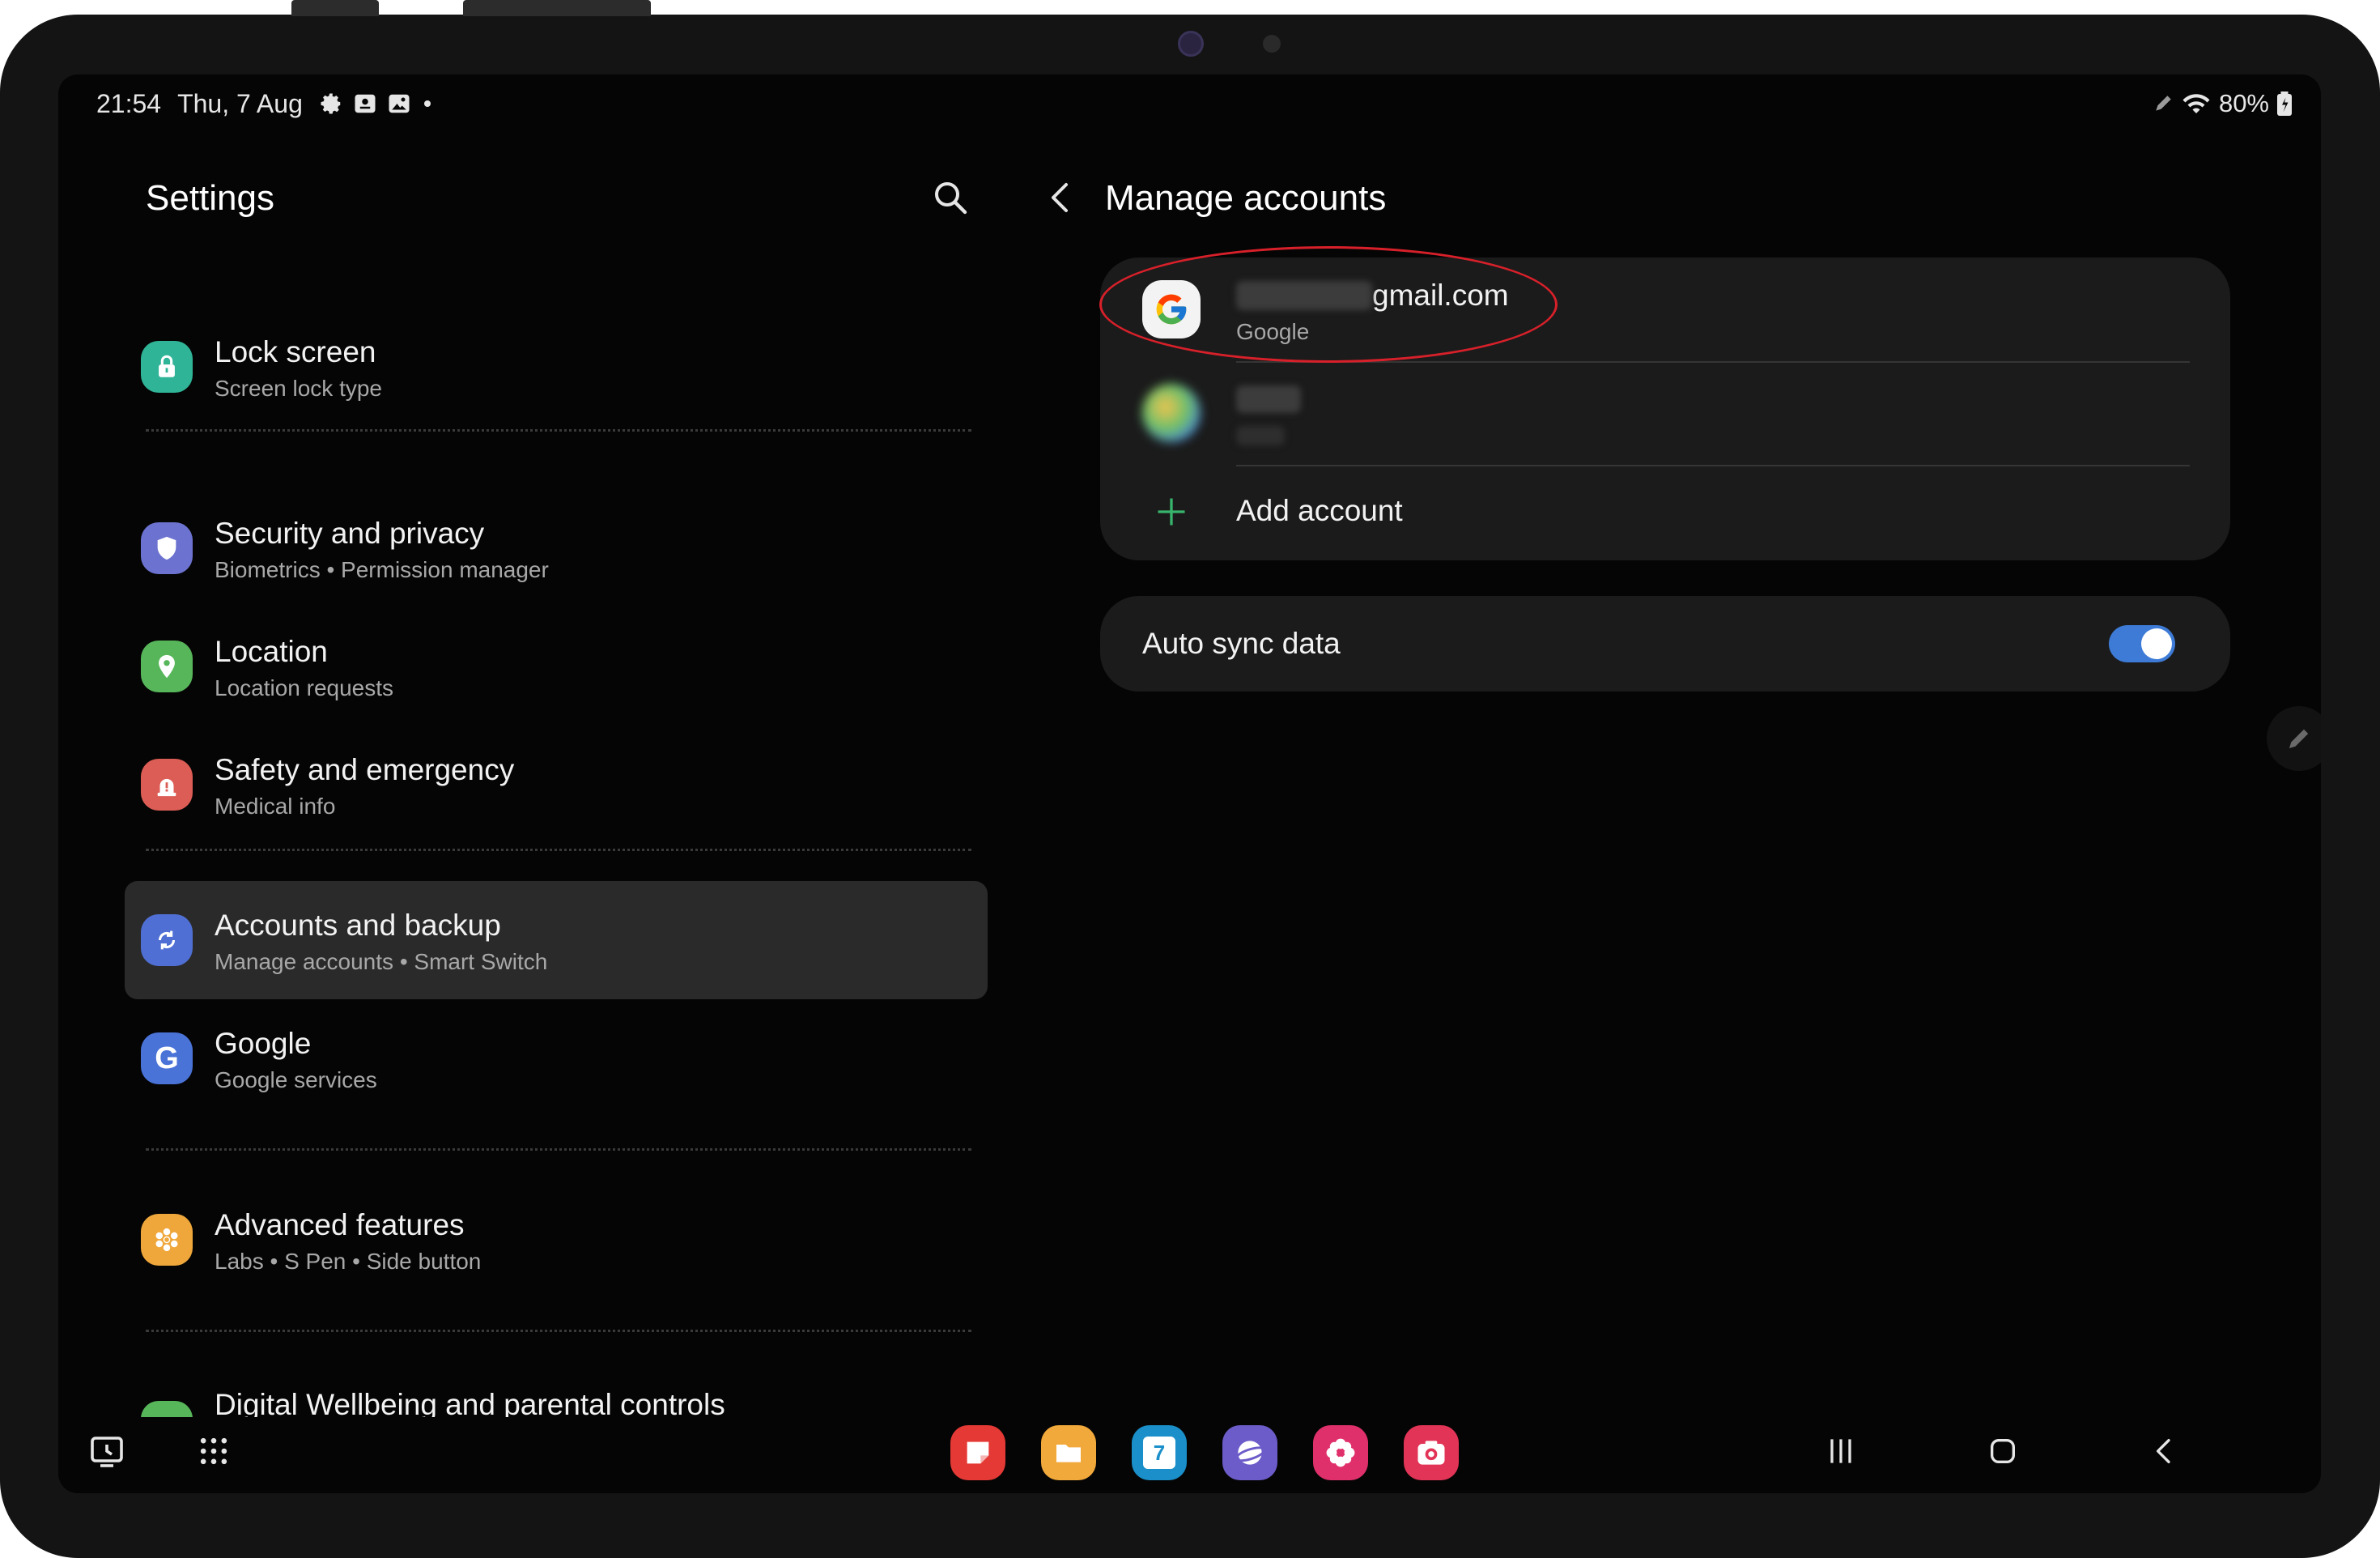 The width and height of the screenshot is (2380, 1558). What do you see at coordinates (2284, 104) in the screenshot?
I see `battery-icon` at bounding box center [2284, 104].